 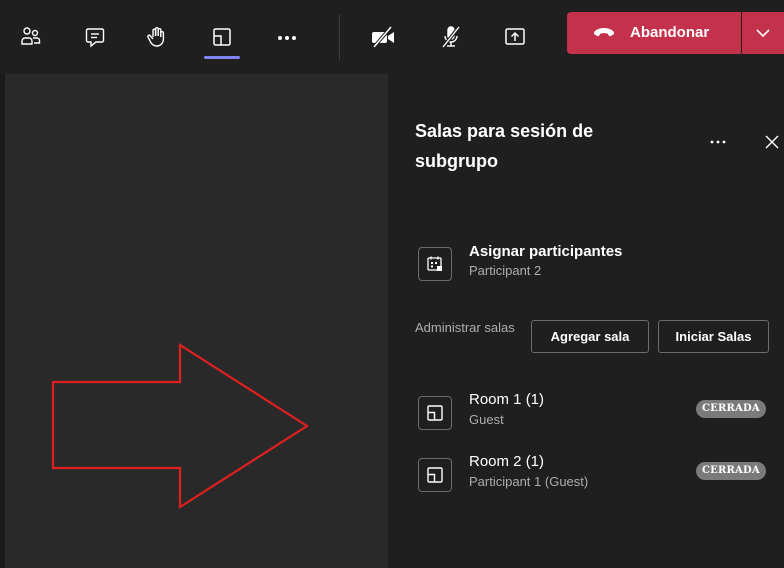 What do you see at coordinates (222, 37) in the screenshot?
I see `breakout-rooms-icon` at bounding box center [222, 37].